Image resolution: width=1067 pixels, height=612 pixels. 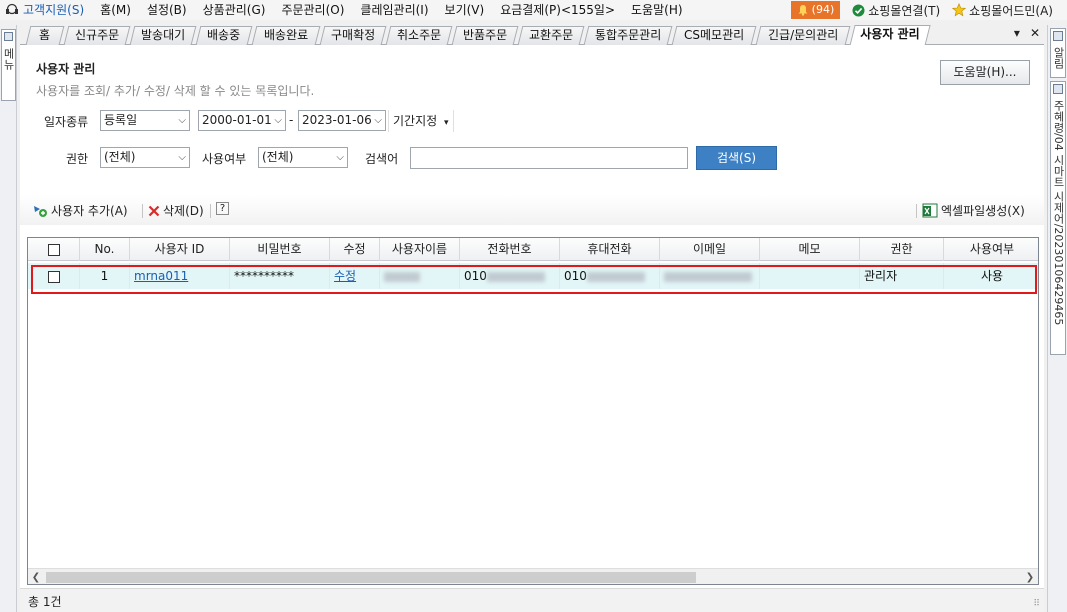 I want to click on menu-view: 보기(V), so click(x=465, y=10).